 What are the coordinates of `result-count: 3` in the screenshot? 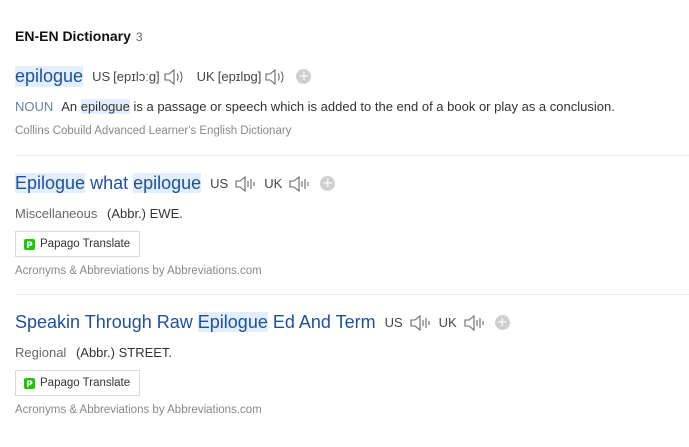 It's located at (139, 37).